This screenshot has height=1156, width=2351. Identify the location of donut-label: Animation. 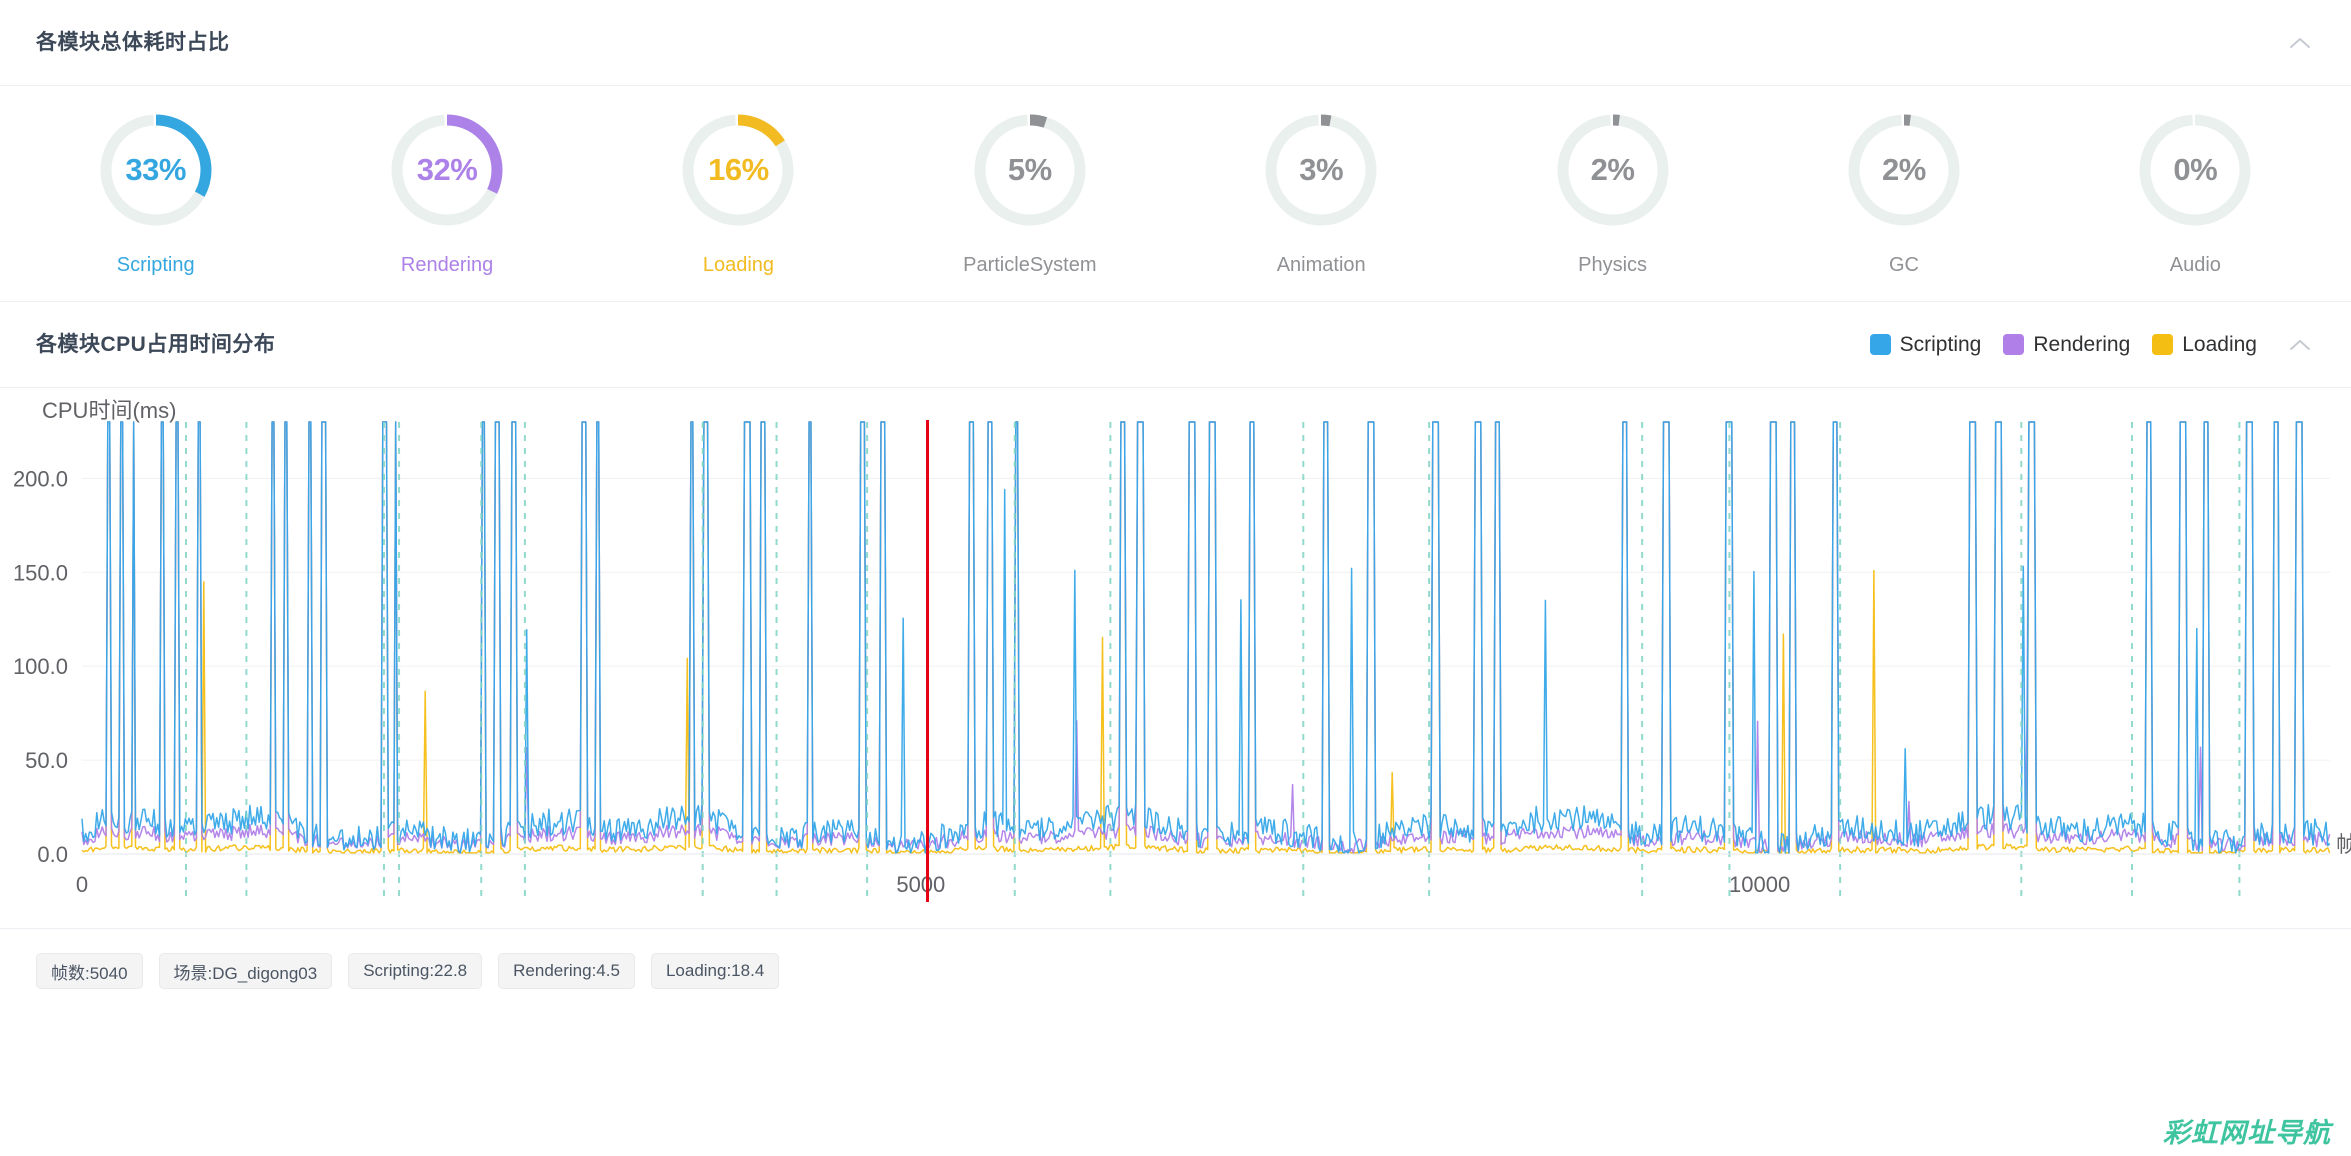
(1321, 265).